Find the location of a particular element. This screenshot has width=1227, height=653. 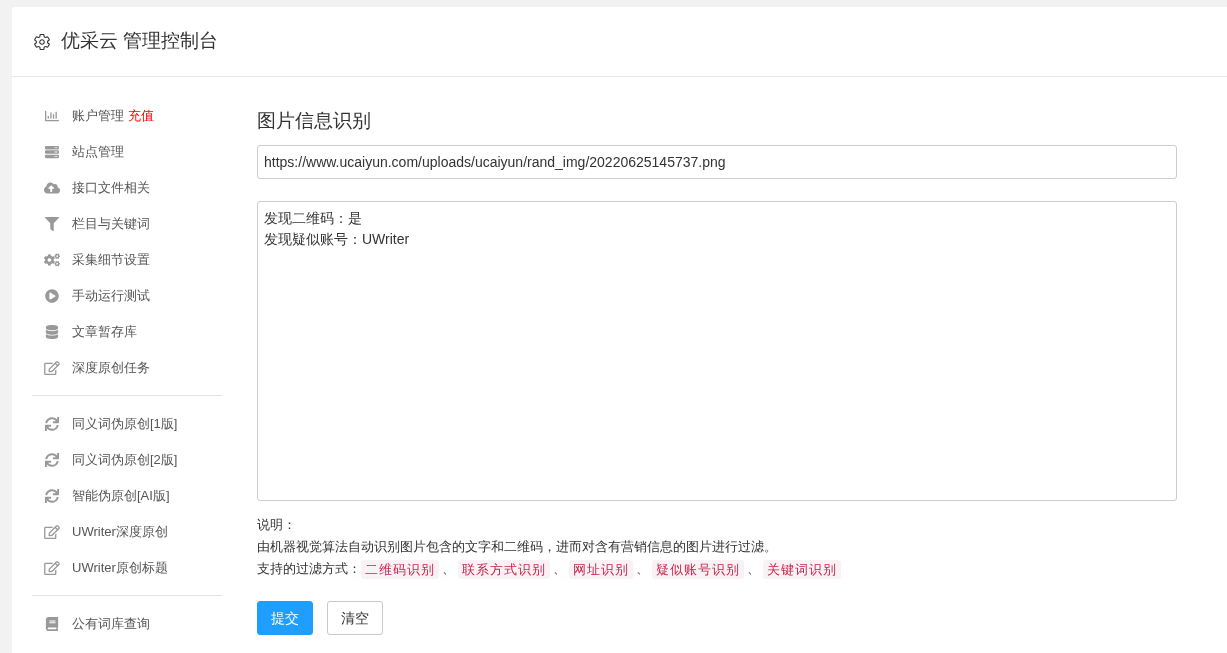

sidebar-label: UWriter深度原创 is located at coordinates (120, 532).